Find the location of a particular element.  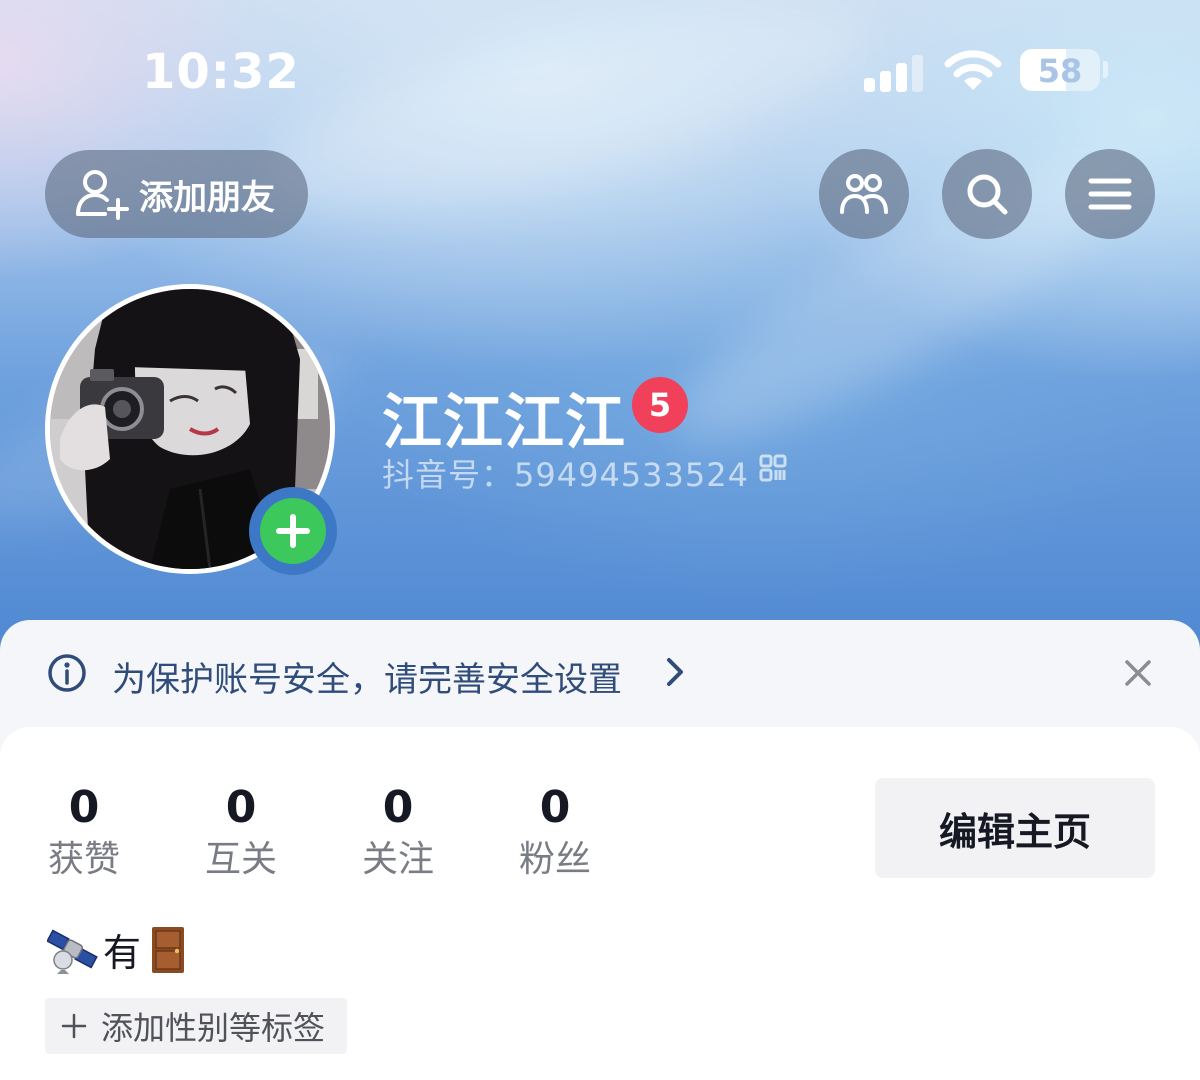

stat-likes: 0 获赞 is located at coordinates (84, 832).